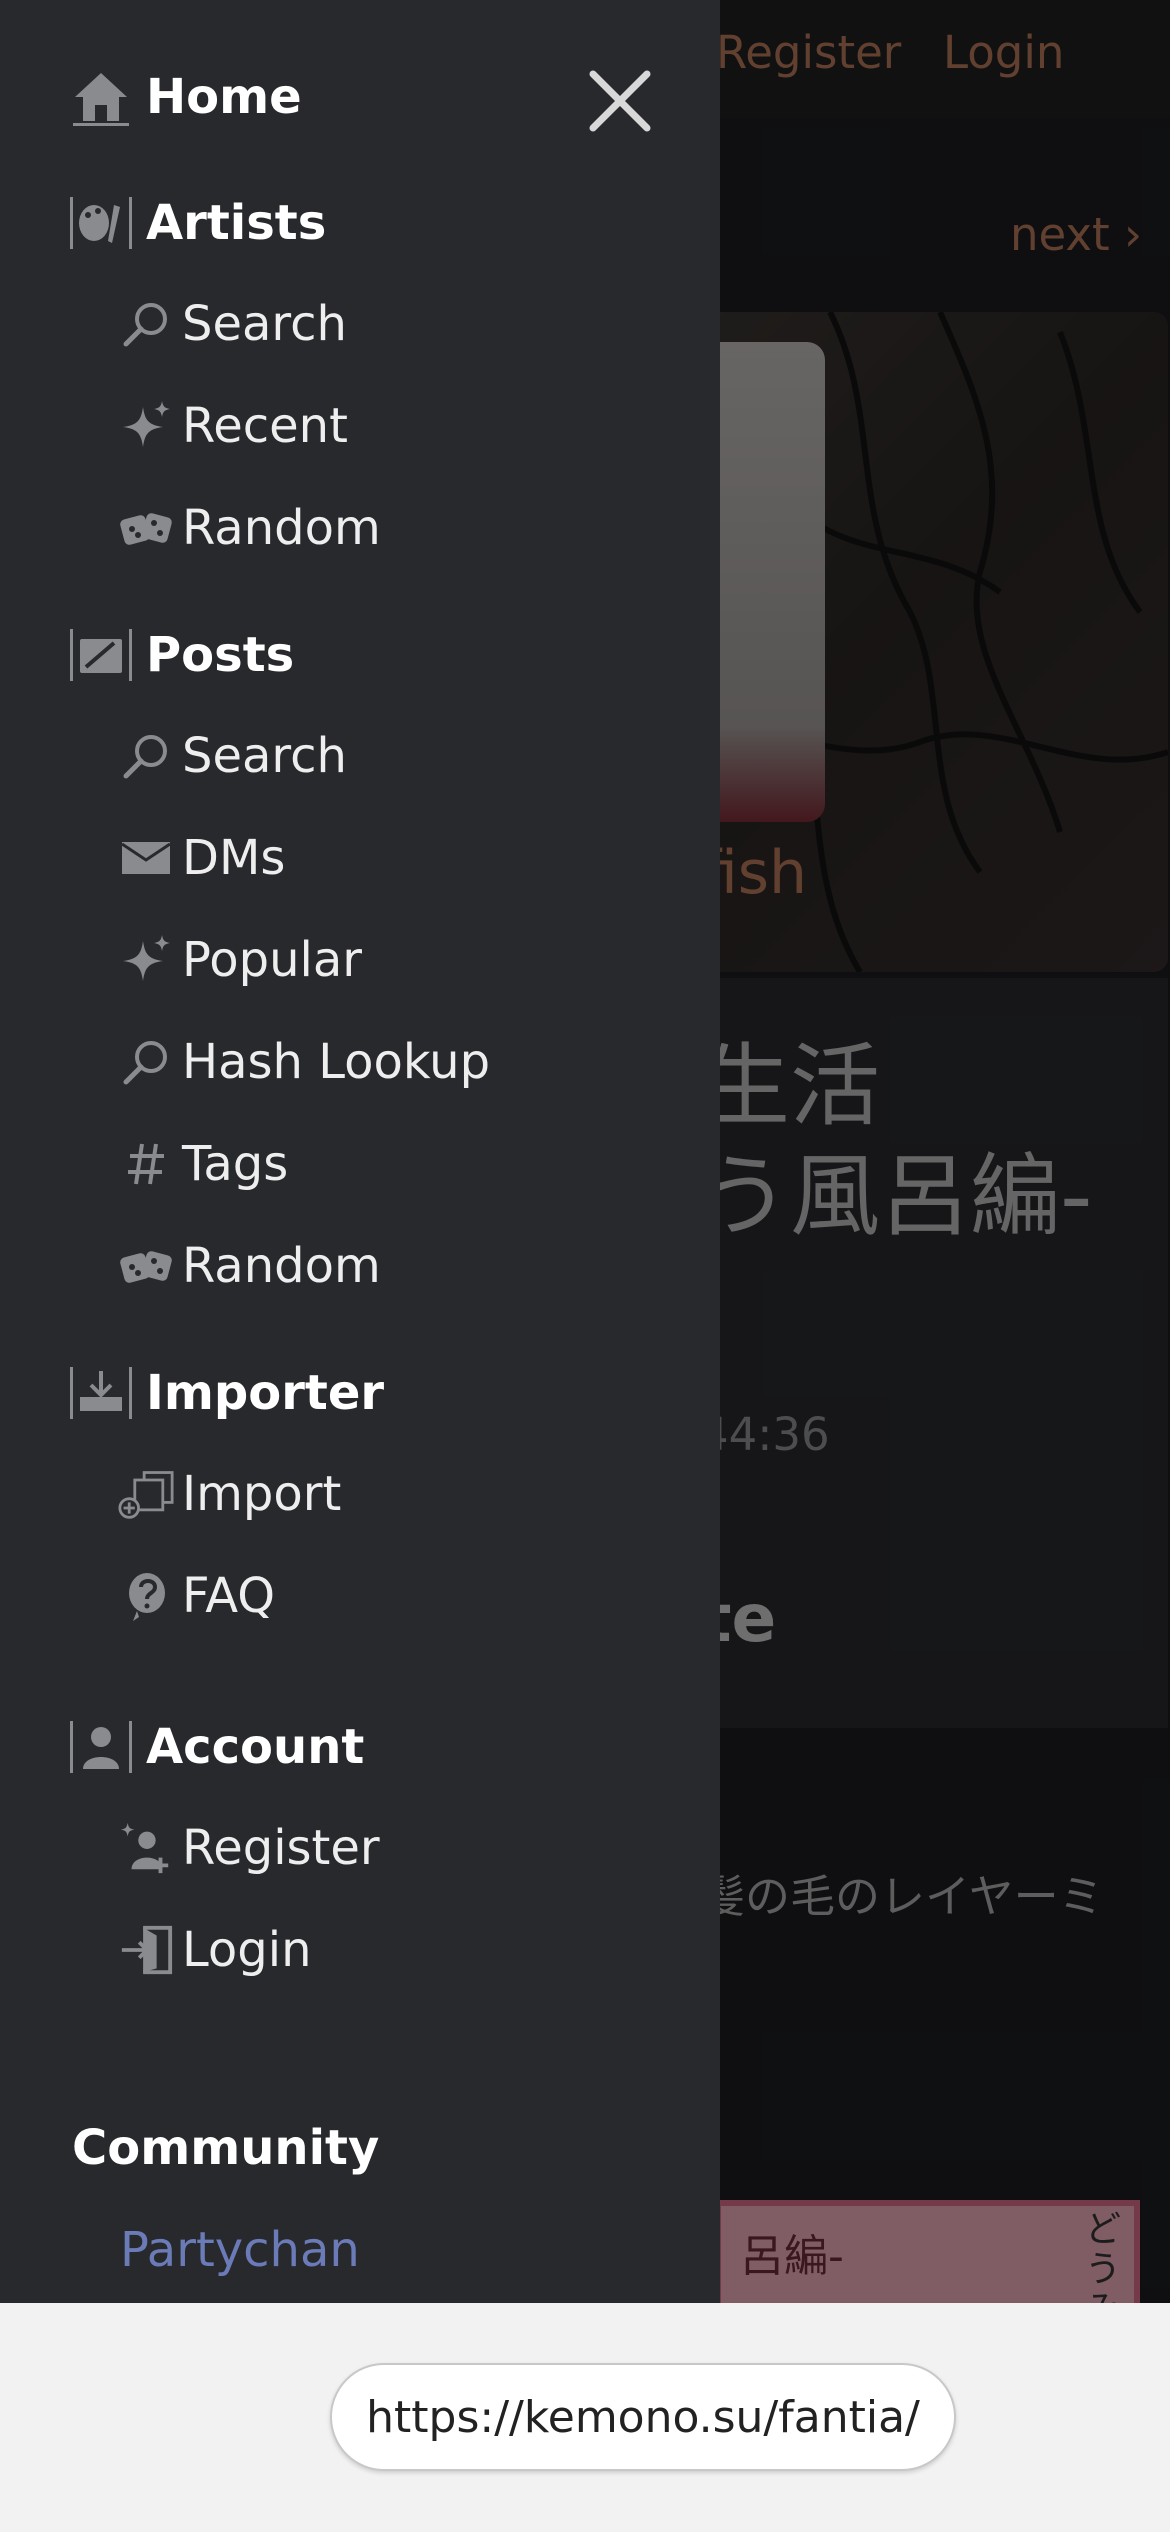 The width and height of the screenshot is (1170, 2532). What do you see at coordinates (620, 101) in the screenshot?
I see `close-icon` at bounding box center [620, 101].